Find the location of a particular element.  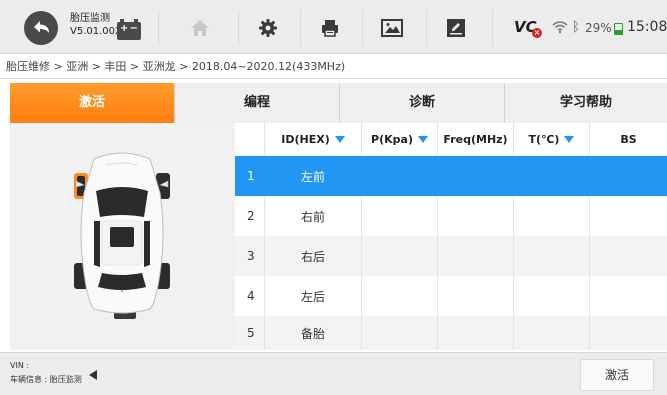

tab-activate: 激活 is located at coordinates (92, 103).